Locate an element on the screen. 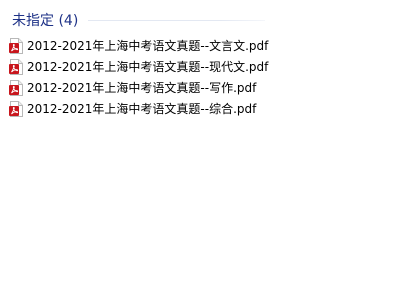 The height and width of the screenshot is (293, 408). file-name: 2012-2021年上海中考语文真题--文言文.pdf is located at coordinates (148, 45).